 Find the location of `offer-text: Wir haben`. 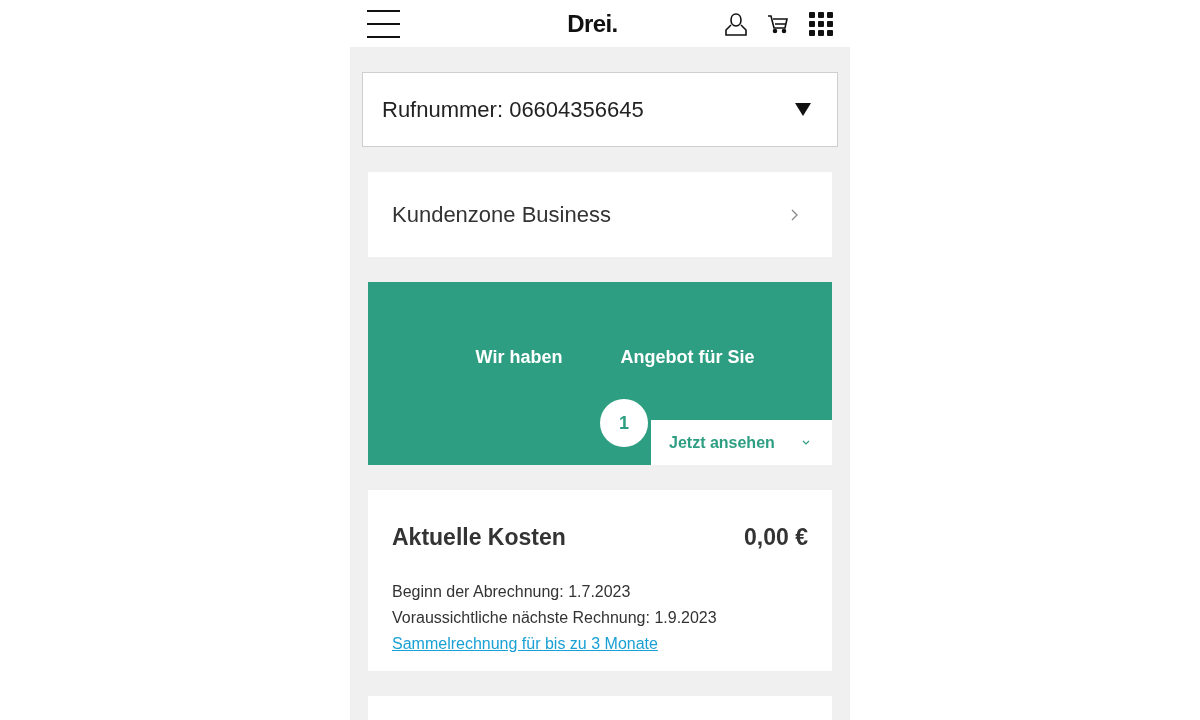

offer-text: Wir haben is located at coordinates (519, 357).